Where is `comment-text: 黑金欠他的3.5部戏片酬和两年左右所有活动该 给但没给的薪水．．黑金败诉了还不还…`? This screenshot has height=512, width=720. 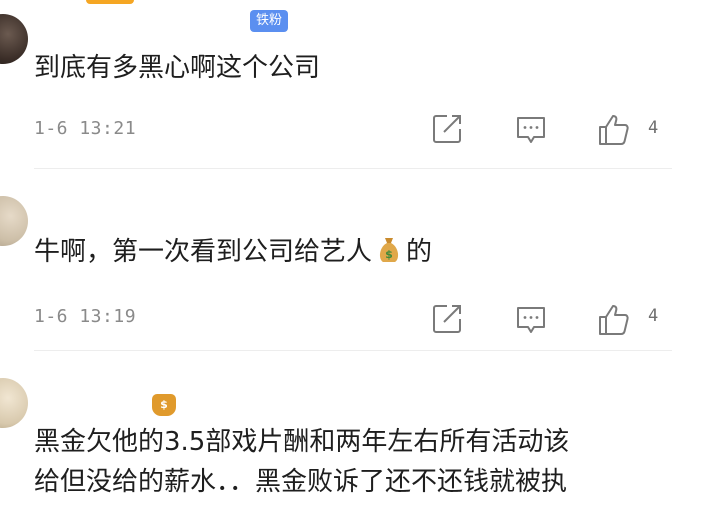
comment-text: 黑金欠他的3.5部戏片酬和两年左右所有活动该 给但没给的薪水．．黑金败诉了还不还… is located at coordinates (345, 462).